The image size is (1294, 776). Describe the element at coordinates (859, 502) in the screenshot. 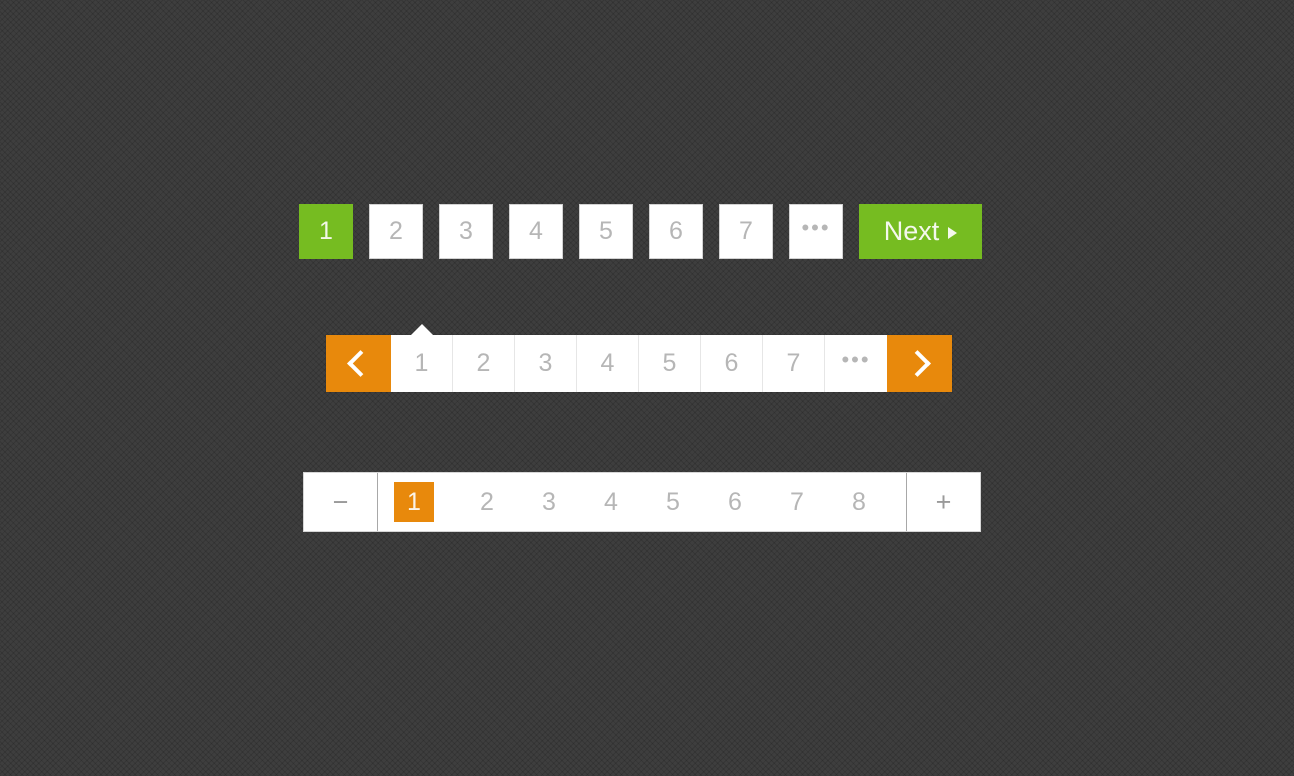

I see `page-button-8: 8` at that location.